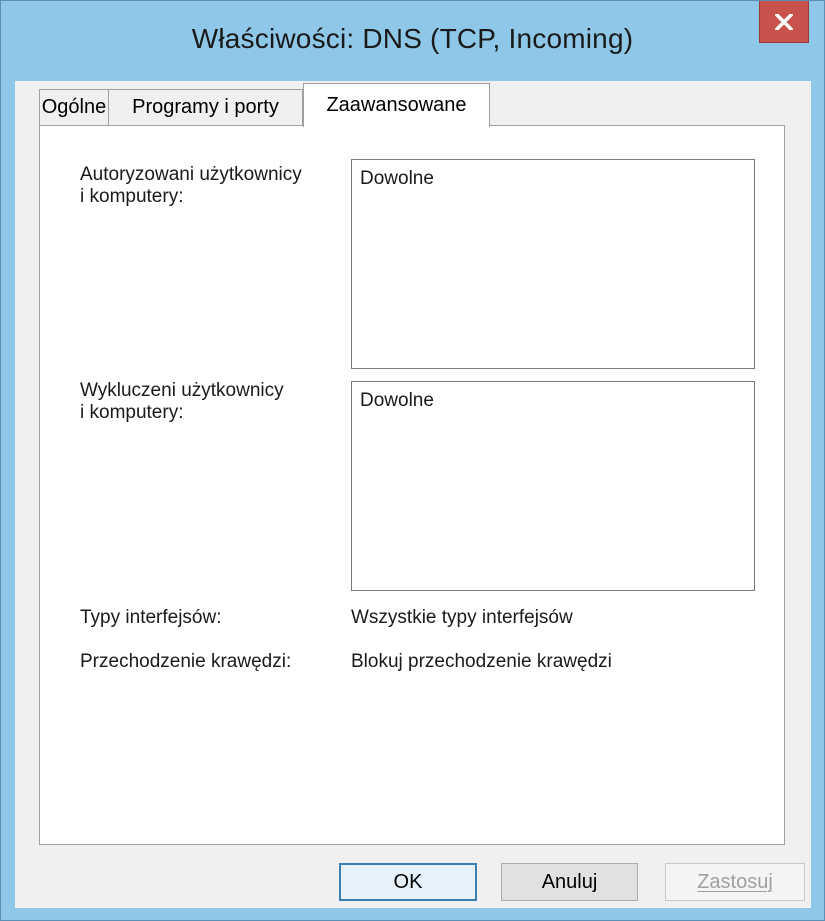 This screenshot has height=921, width=825. I want to click on apply-button-label: Zastosuj, so click(735, 881).